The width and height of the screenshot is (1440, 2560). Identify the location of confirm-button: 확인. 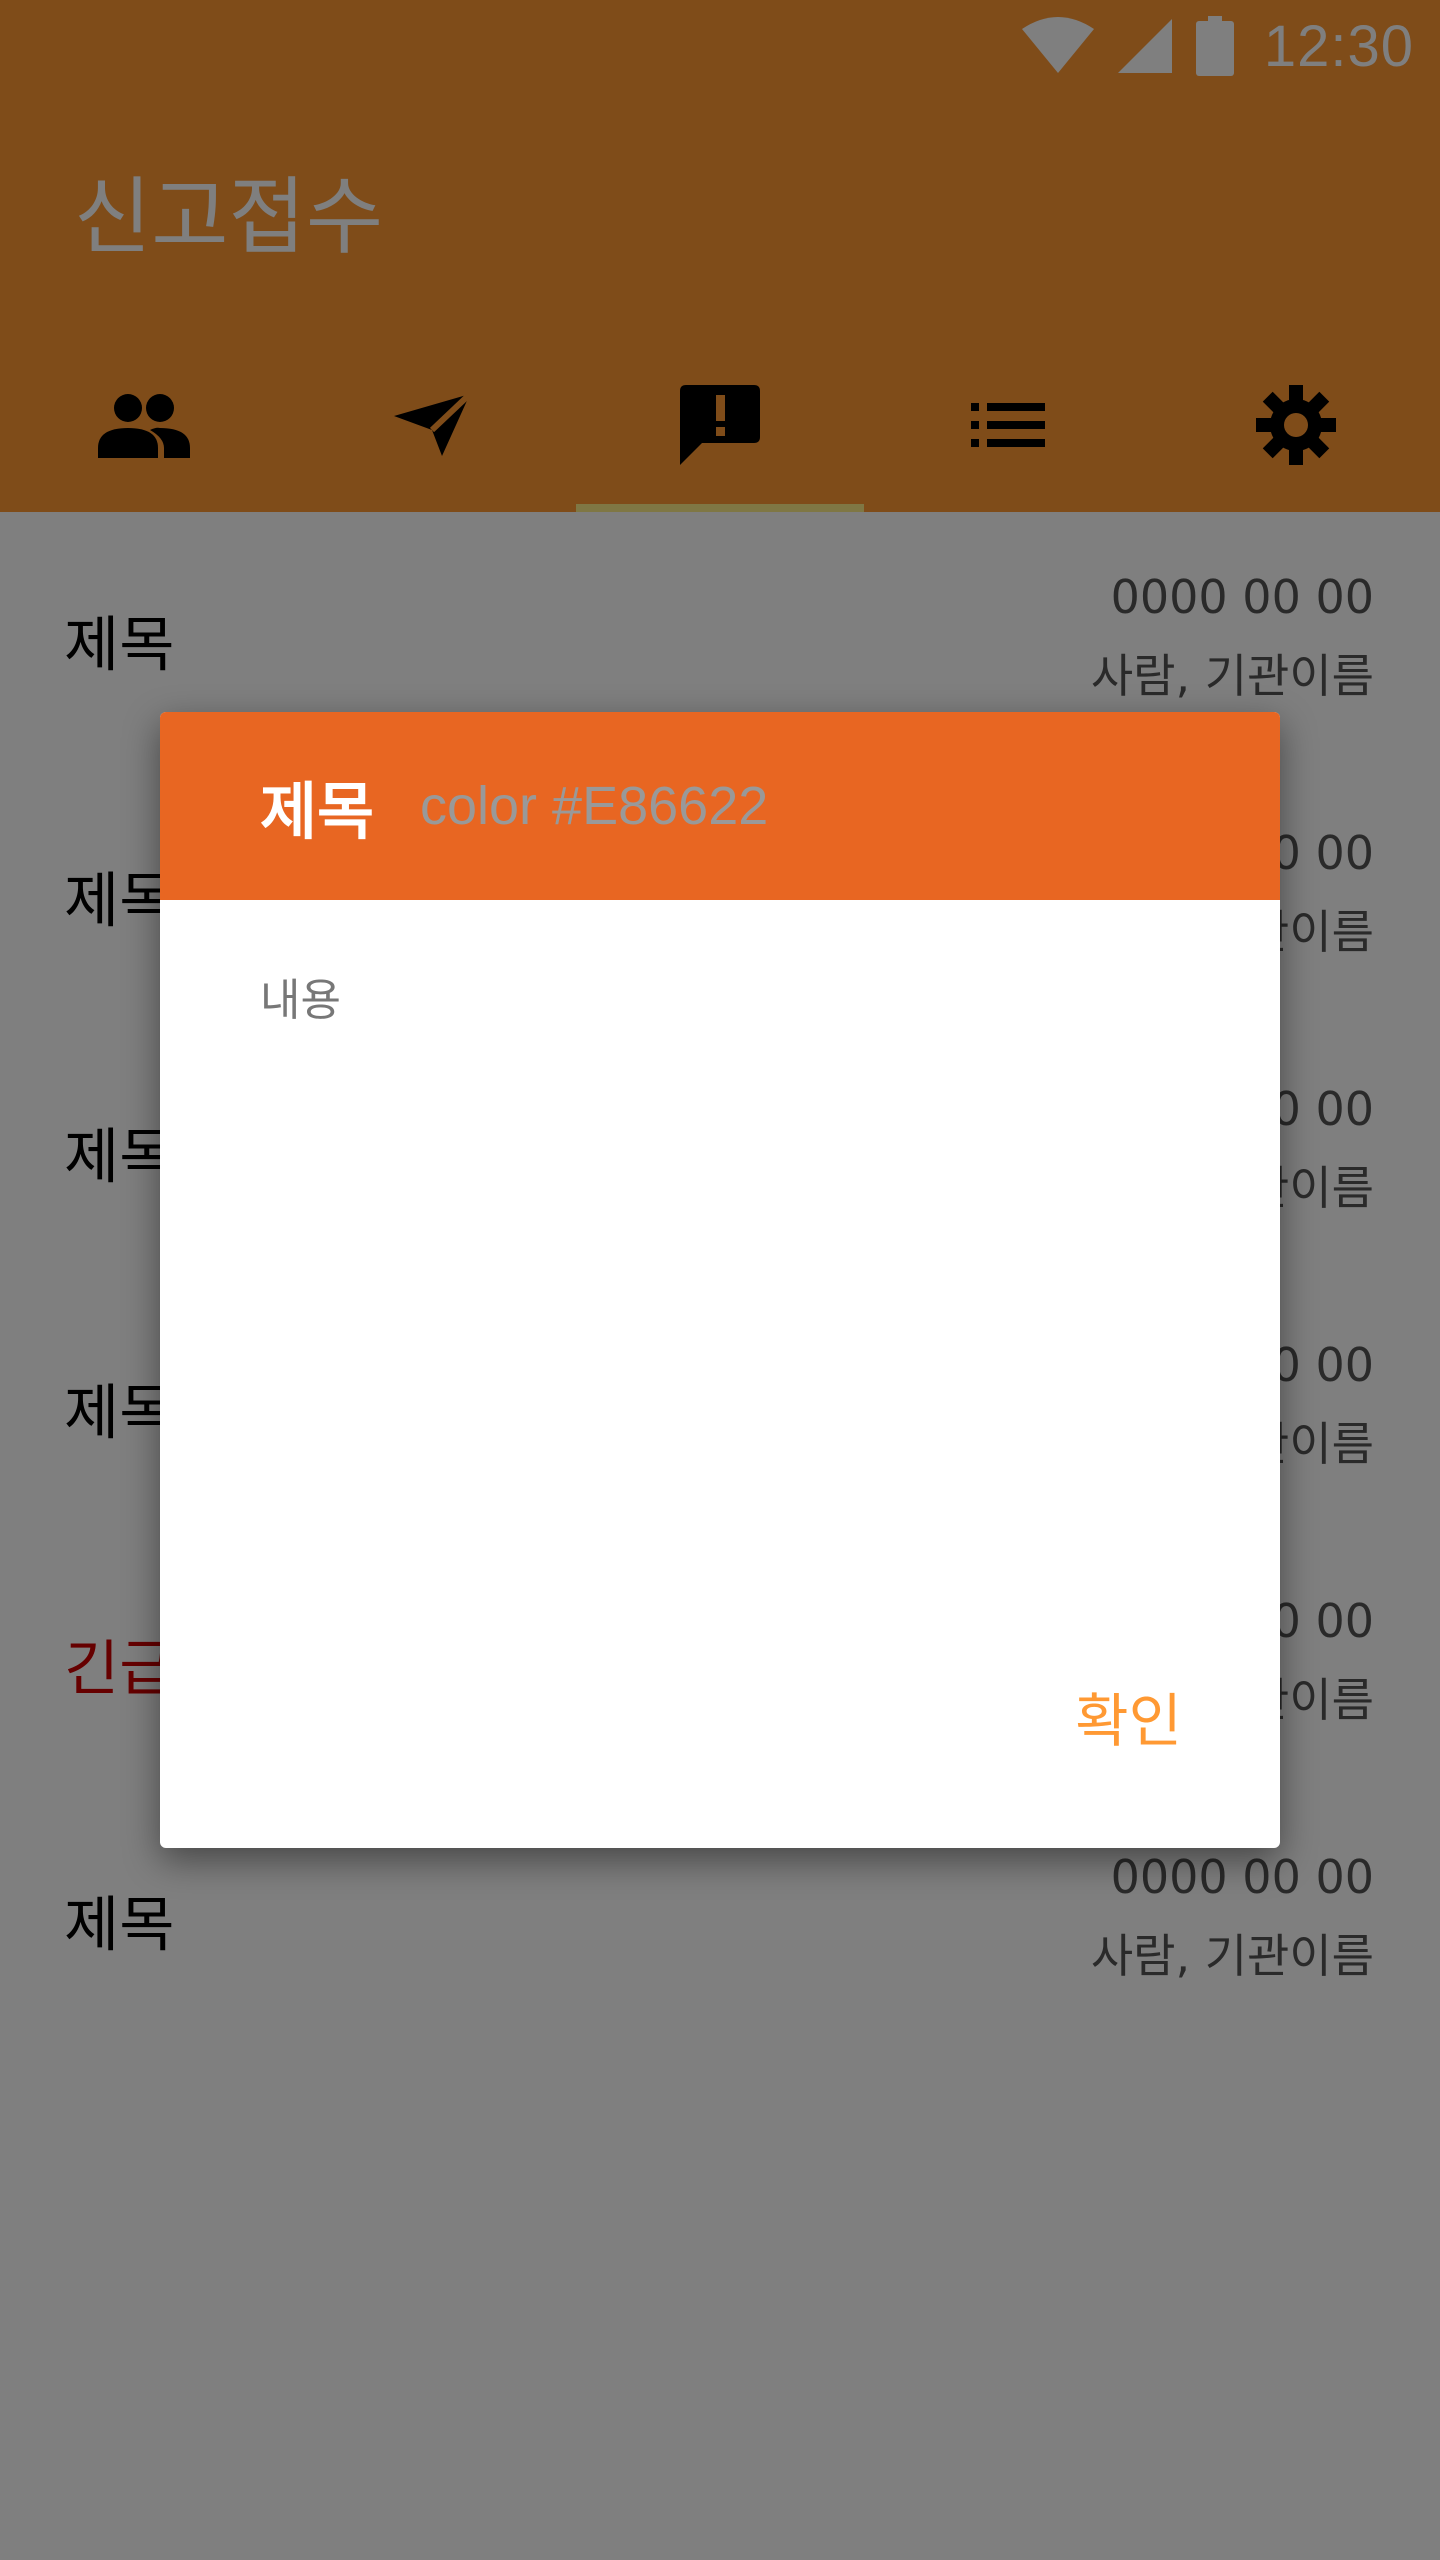
(1128, 1716).